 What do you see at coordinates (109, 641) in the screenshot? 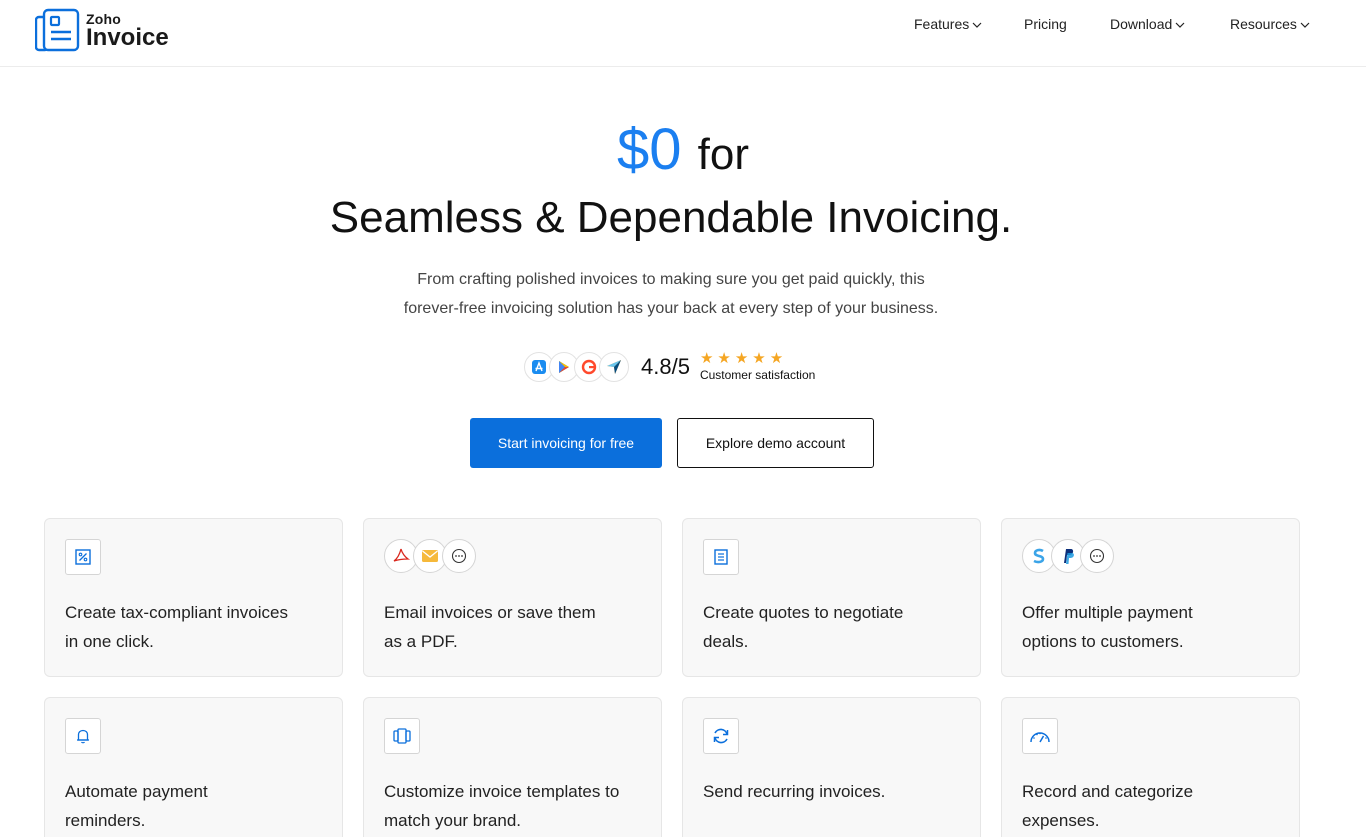
I see `feature-line2: in one click.` at bounding box center [109, 641].